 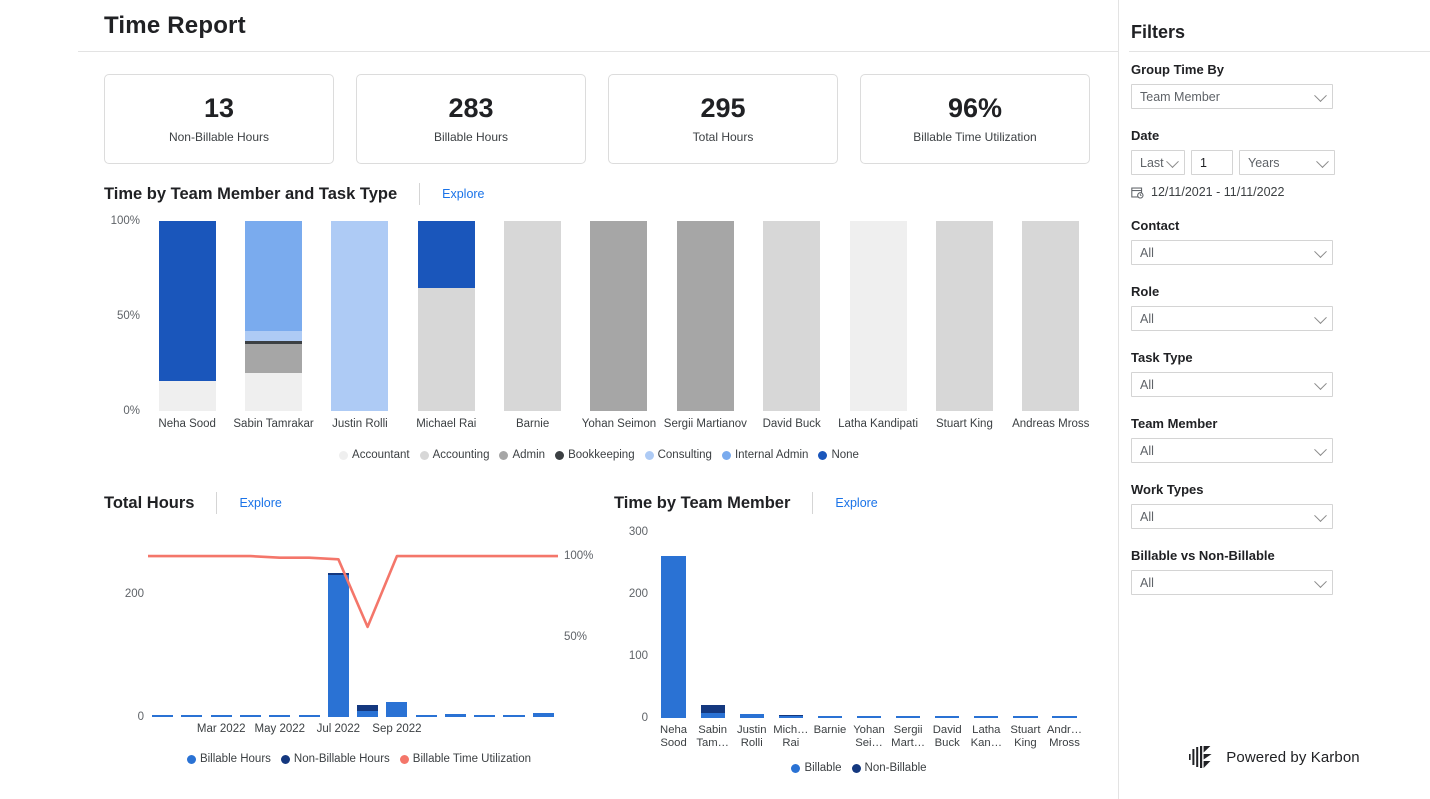 What do you see at coordinates (702, 502) in the screenshot?
I see `section-title: Time by Team Member` at bounding box center [702, 502].